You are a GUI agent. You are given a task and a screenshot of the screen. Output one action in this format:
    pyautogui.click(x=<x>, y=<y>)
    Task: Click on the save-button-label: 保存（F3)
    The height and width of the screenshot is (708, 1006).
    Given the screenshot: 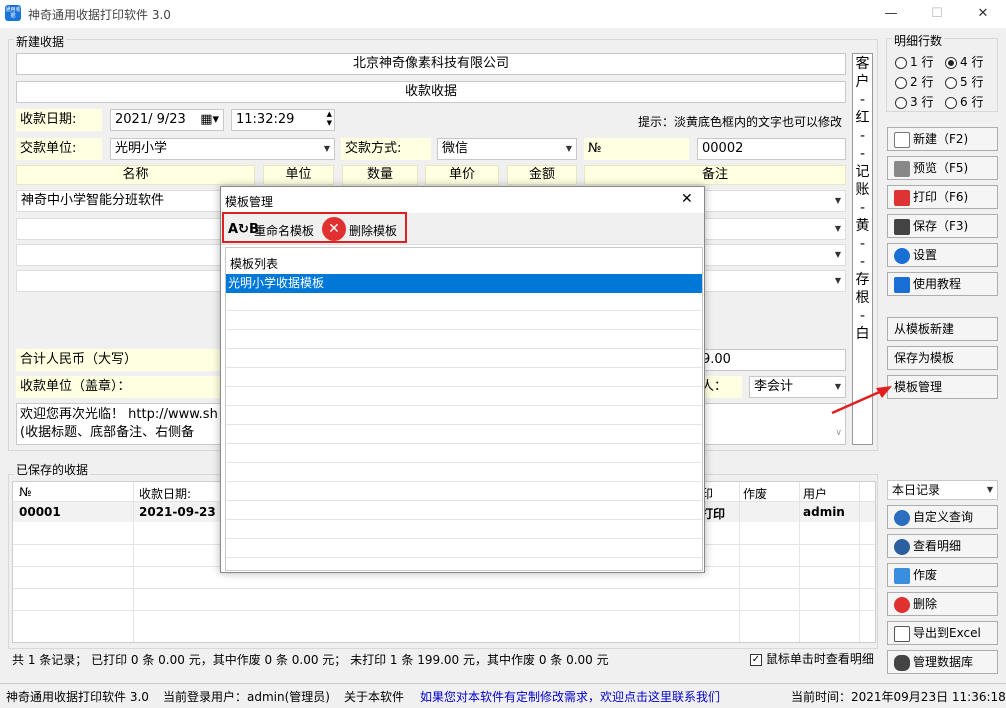 What is the action you would take?
    pyautogui.click(x=941, y=226)
    